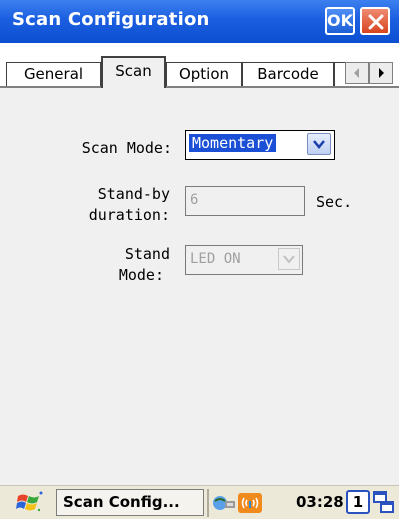  Describe the element at coordinates (133, 194) in the screenshot. I see `standby-duration-label-line1: Stand-by` at that location.